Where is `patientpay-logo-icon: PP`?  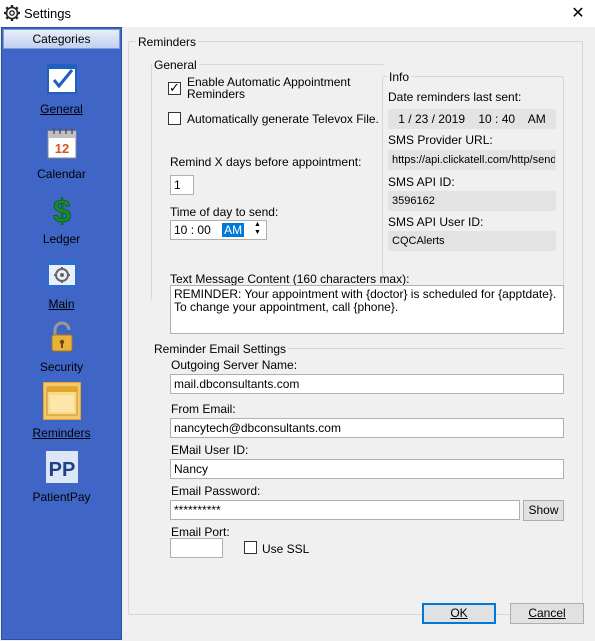 patientpay-logo-icon: PP is located at coordinates (61, 467).